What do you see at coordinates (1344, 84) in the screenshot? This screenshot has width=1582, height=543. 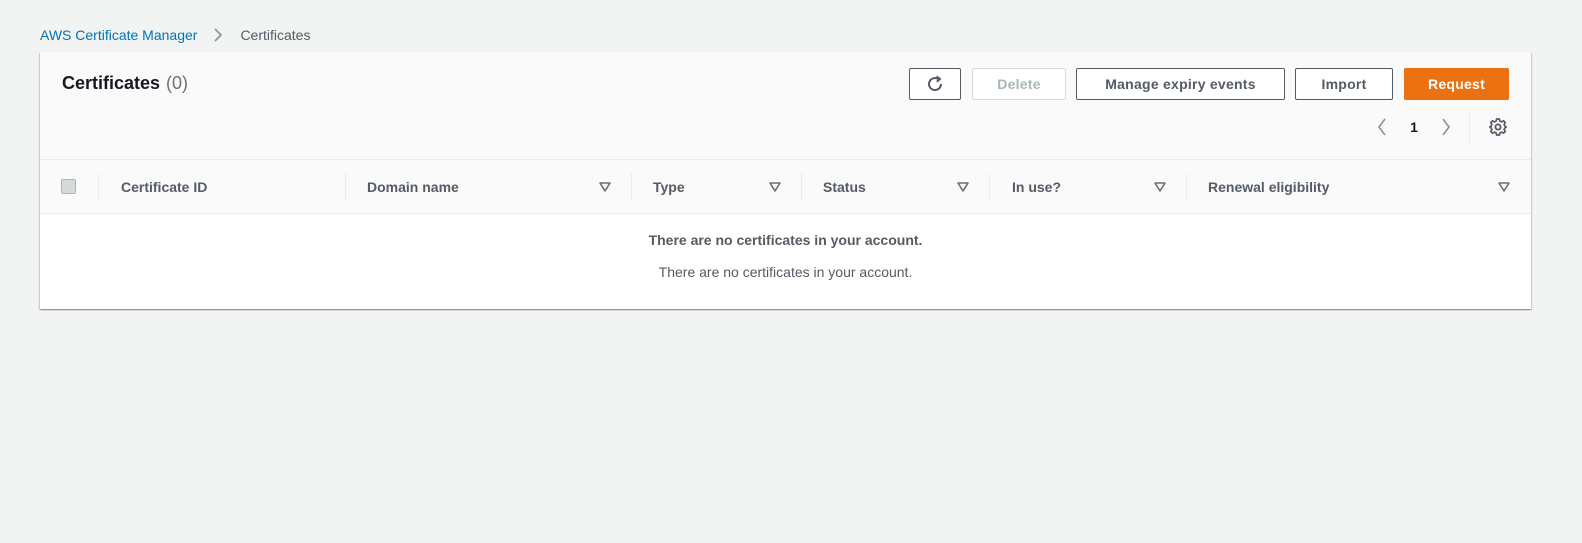 I see `import-button: Import` at bounding box center [1344, 84].